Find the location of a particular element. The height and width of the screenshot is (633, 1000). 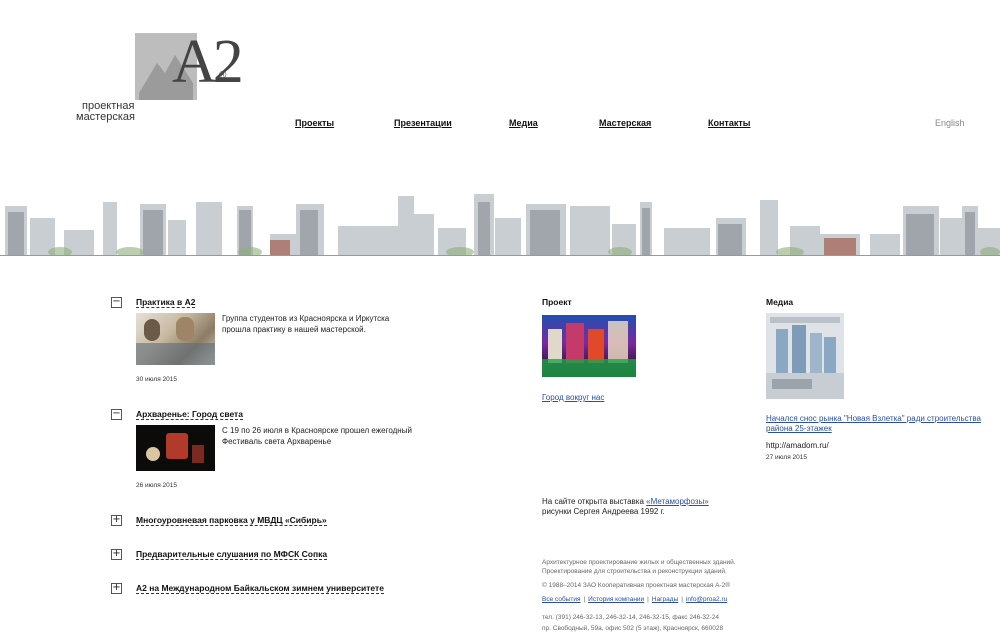

language-switch-english: English is located at coordinates (950, 123).